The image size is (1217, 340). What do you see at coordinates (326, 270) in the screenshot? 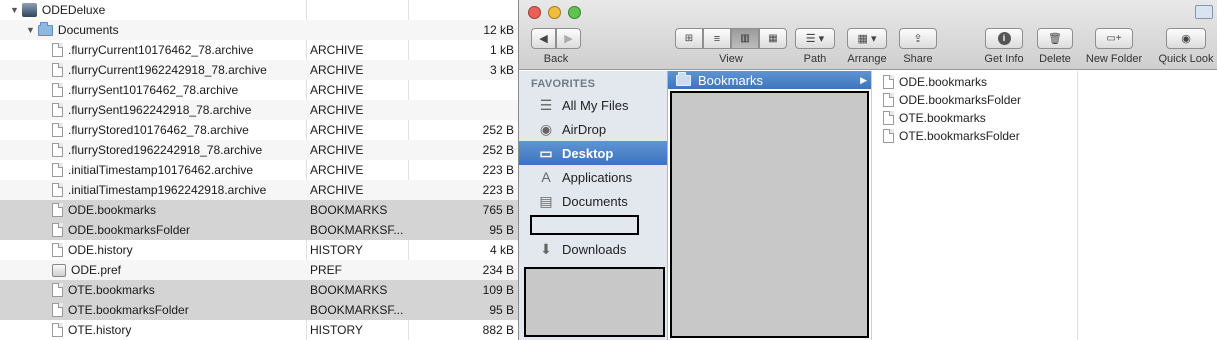
I see `file-kind: PREF` at bounding box center [326, 270].